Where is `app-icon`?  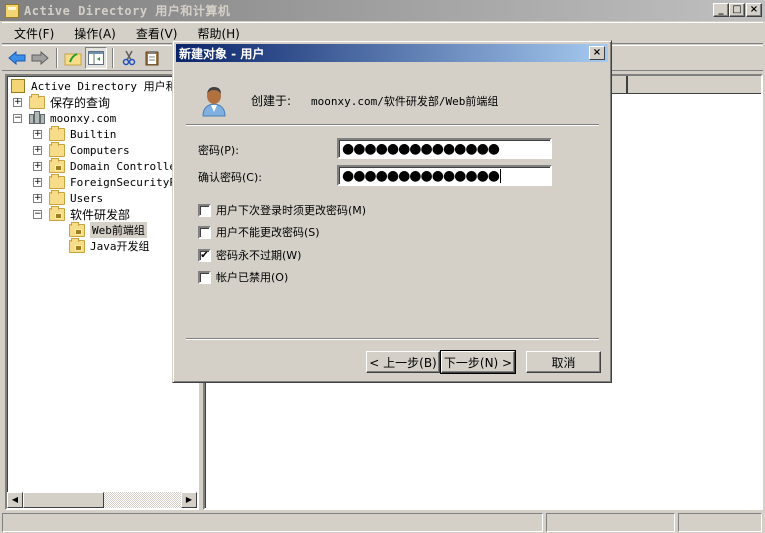 app-icon is located at coordinates (12, 10).